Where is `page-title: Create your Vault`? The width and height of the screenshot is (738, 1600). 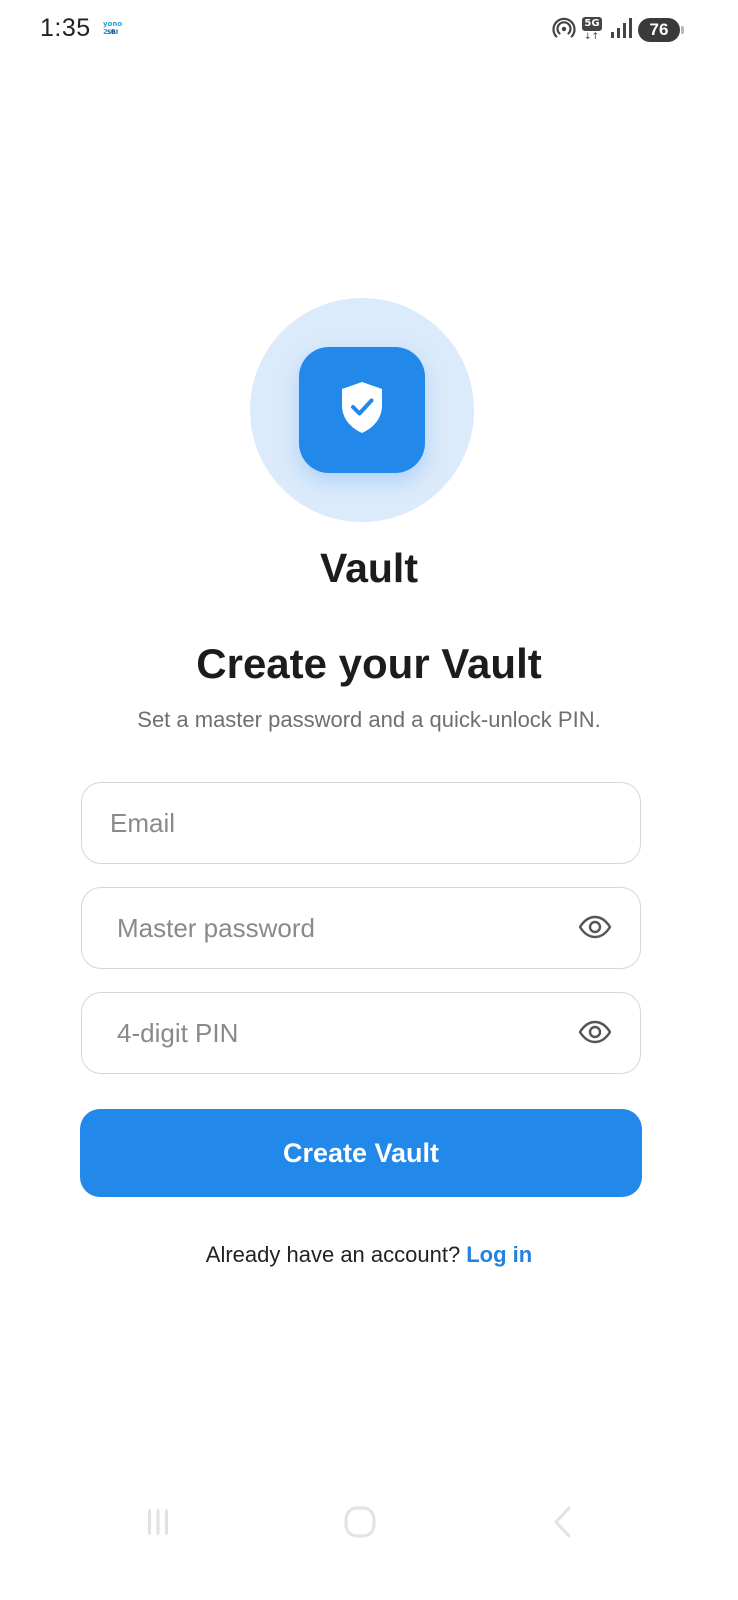 page-title: Create your Vault is located at coordinates (369, 663).